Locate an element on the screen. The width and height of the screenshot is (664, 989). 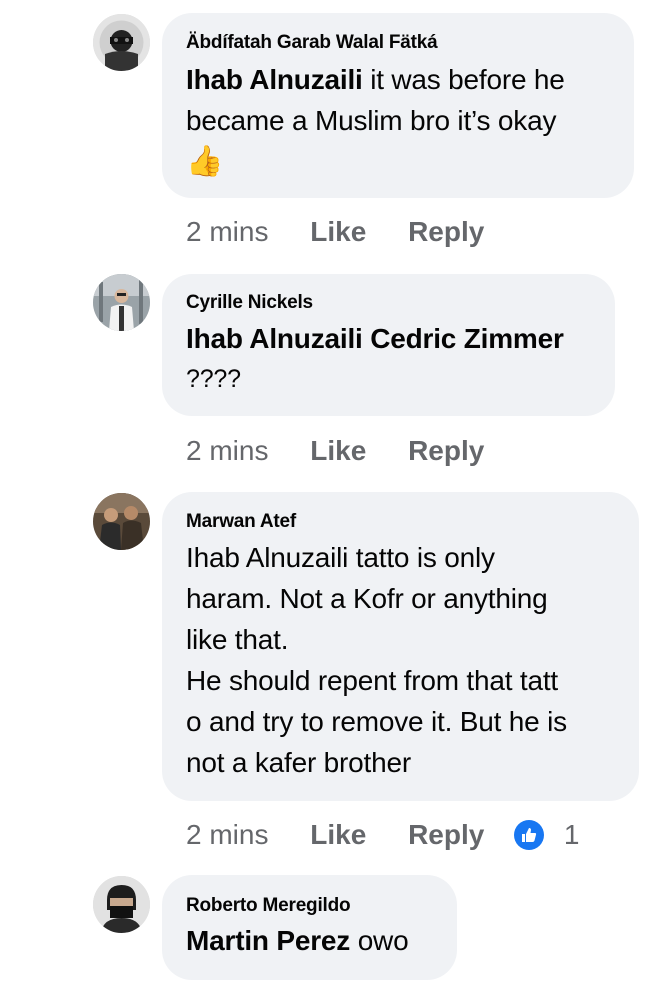
mention-link: Ihab Alnuzaili Cedric Zimmer is located at coordinates (388, 338).